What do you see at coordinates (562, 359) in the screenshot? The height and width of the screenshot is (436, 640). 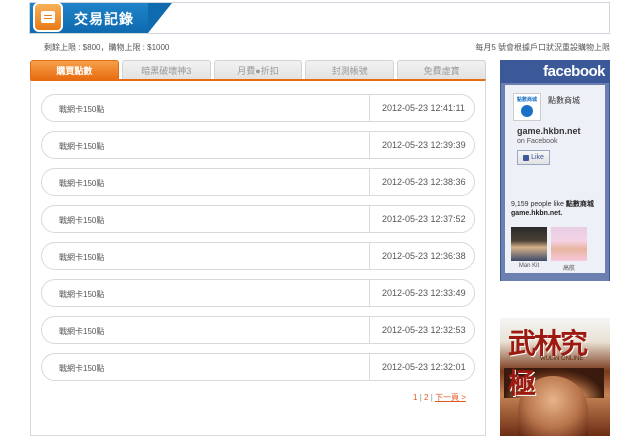 I see `ad-subtitle: WULIN ONLINE` at bounding box center [562, 359].